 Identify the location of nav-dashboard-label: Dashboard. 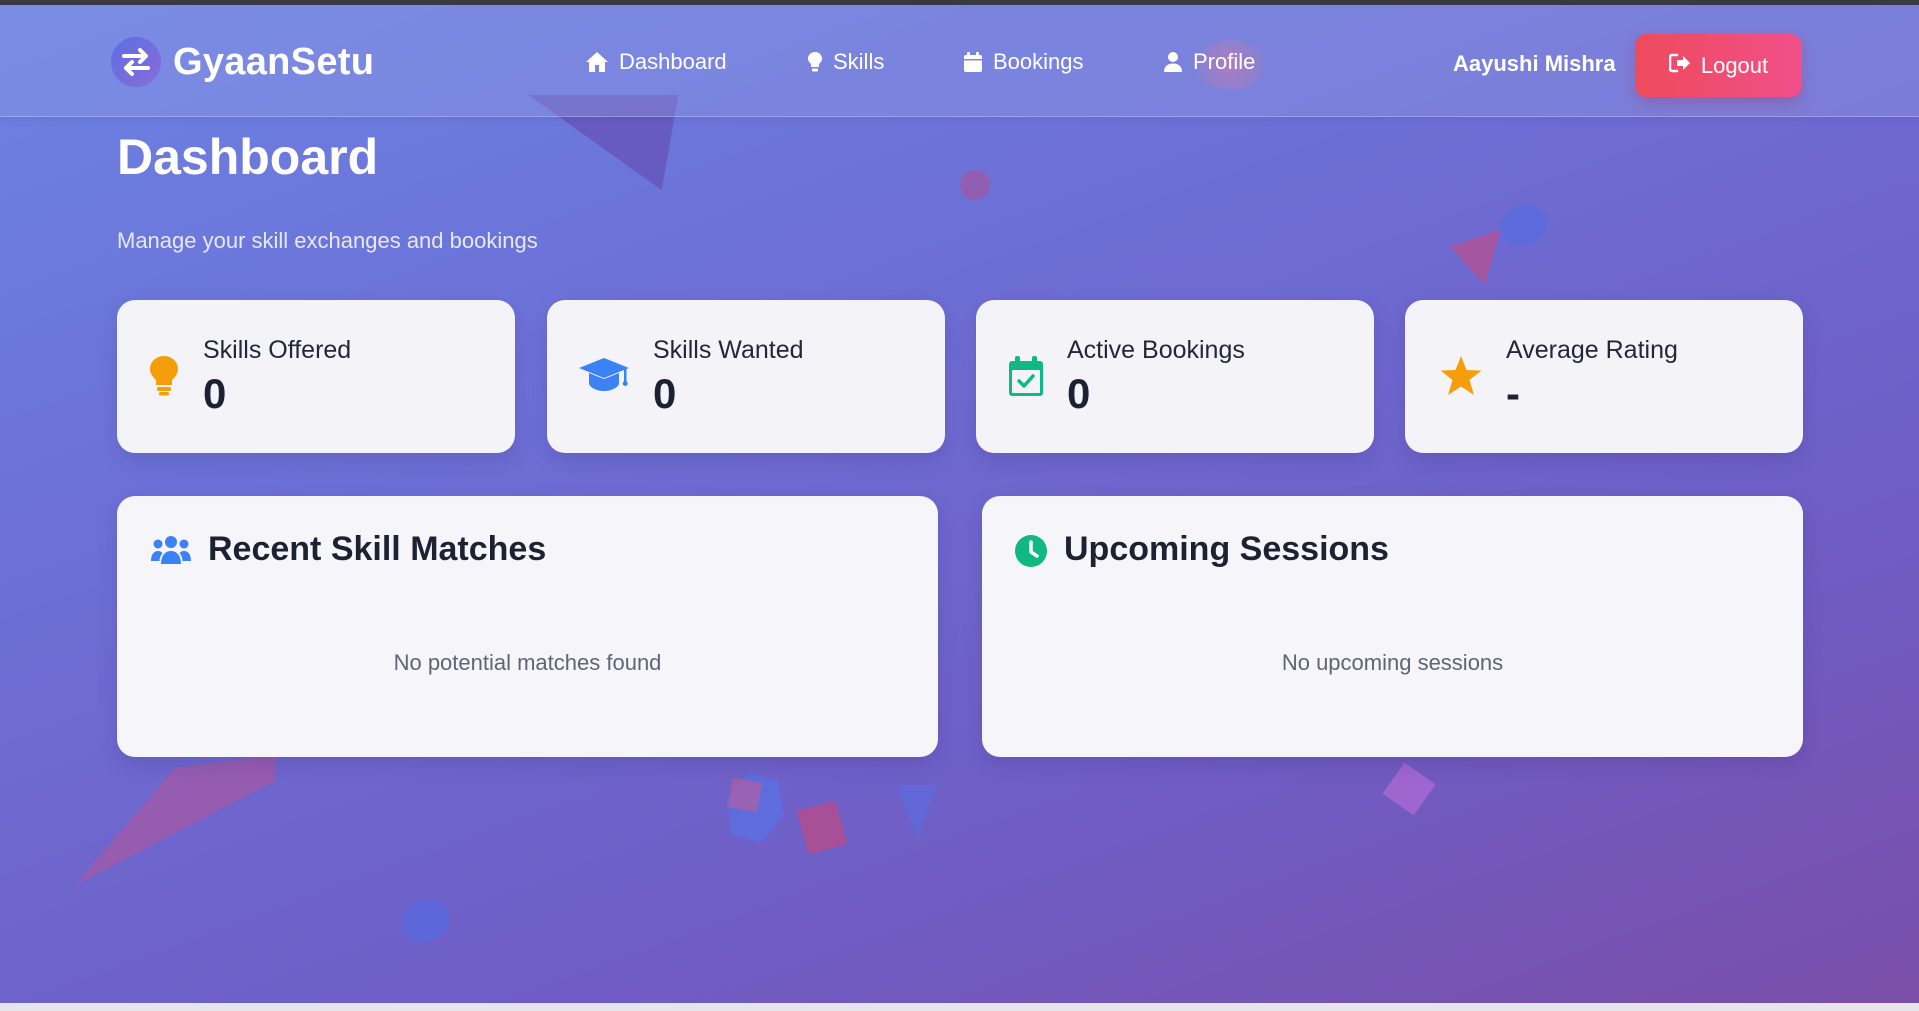
(673, 61).